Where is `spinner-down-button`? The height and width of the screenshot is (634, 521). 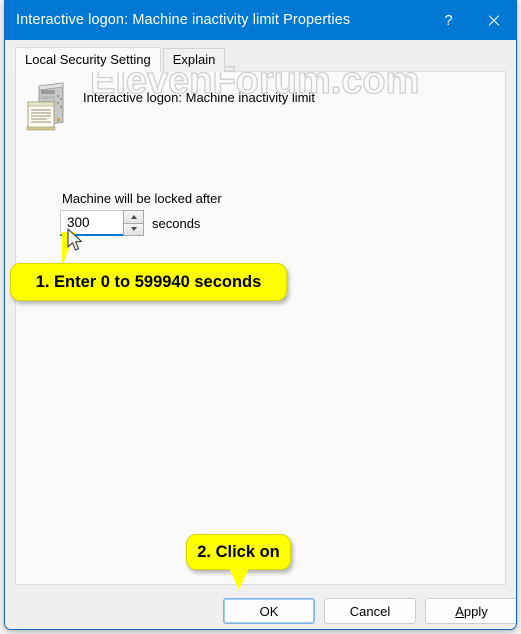 spinner-down-button is located at coordinates (133, 229).